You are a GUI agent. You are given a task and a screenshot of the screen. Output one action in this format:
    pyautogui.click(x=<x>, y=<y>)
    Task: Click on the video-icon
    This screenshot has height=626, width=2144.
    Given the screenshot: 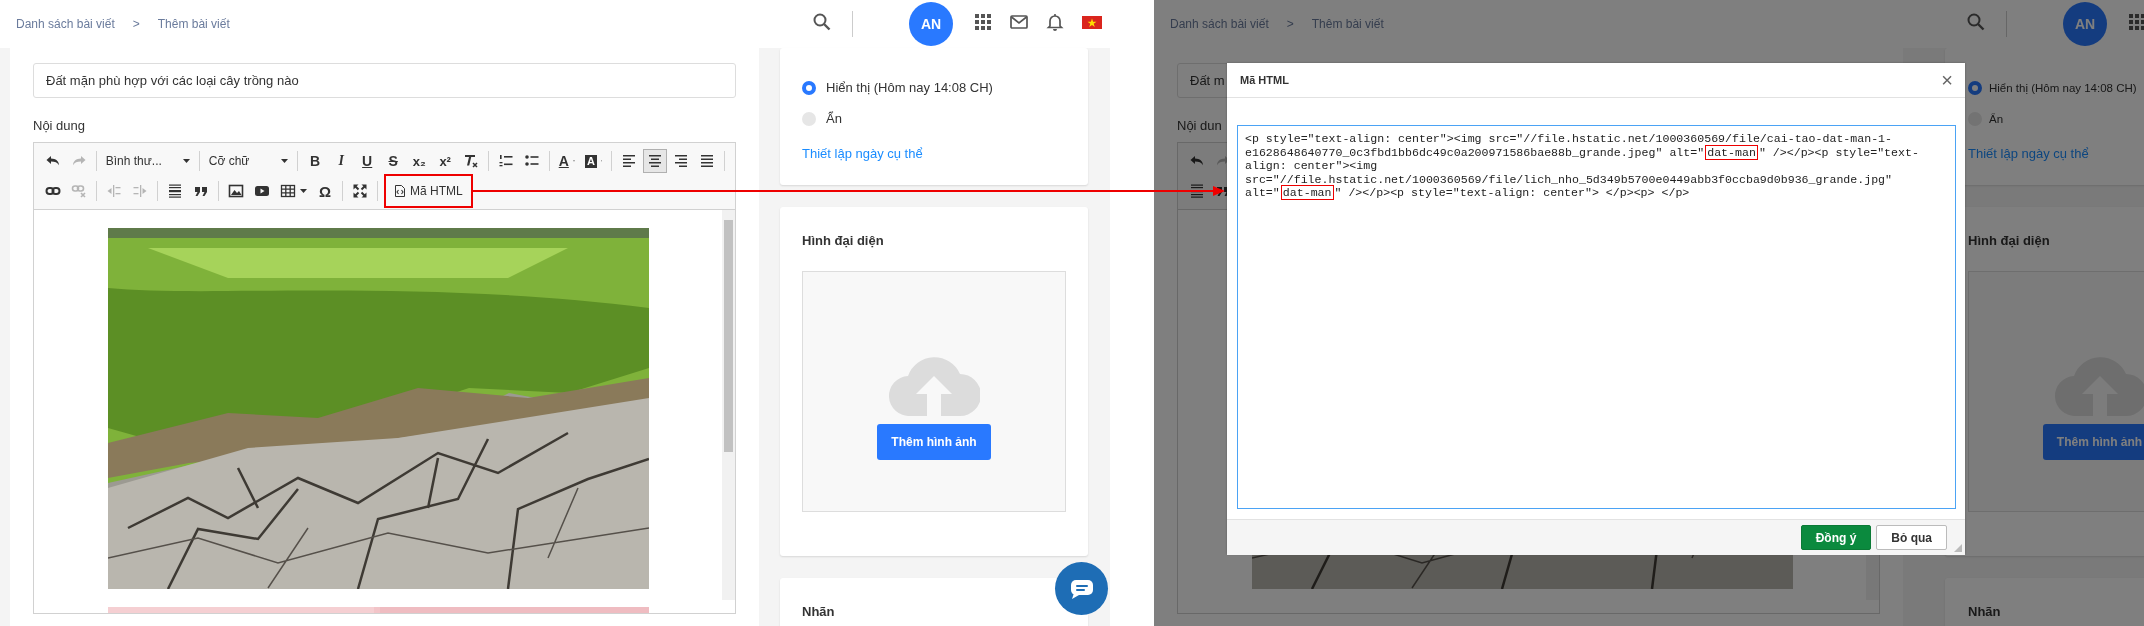 What is the action you would take?
    pyautogui.click(x=262, y=191)
    